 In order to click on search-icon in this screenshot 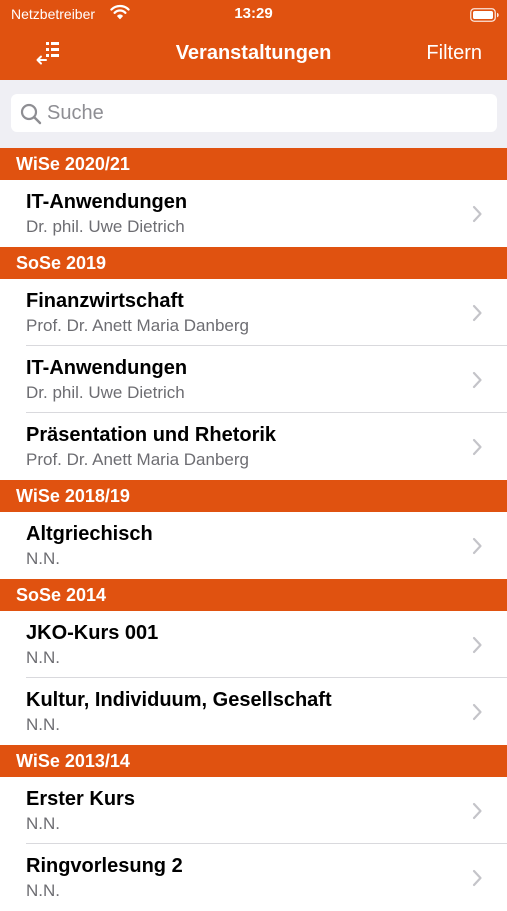, I will do `click(31, 116)`.